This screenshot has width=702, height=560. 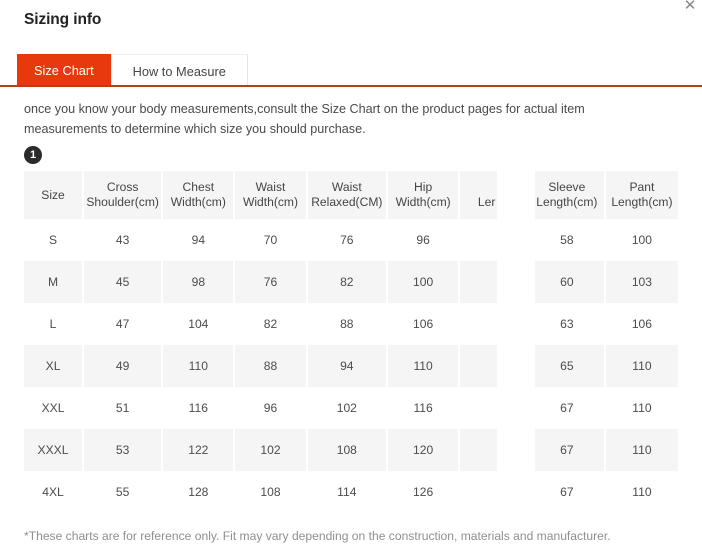 What do you see at coordinates (53, 450) in the screenshot?
I see `cell-size: XXXL` at bounding box center [53, 450].